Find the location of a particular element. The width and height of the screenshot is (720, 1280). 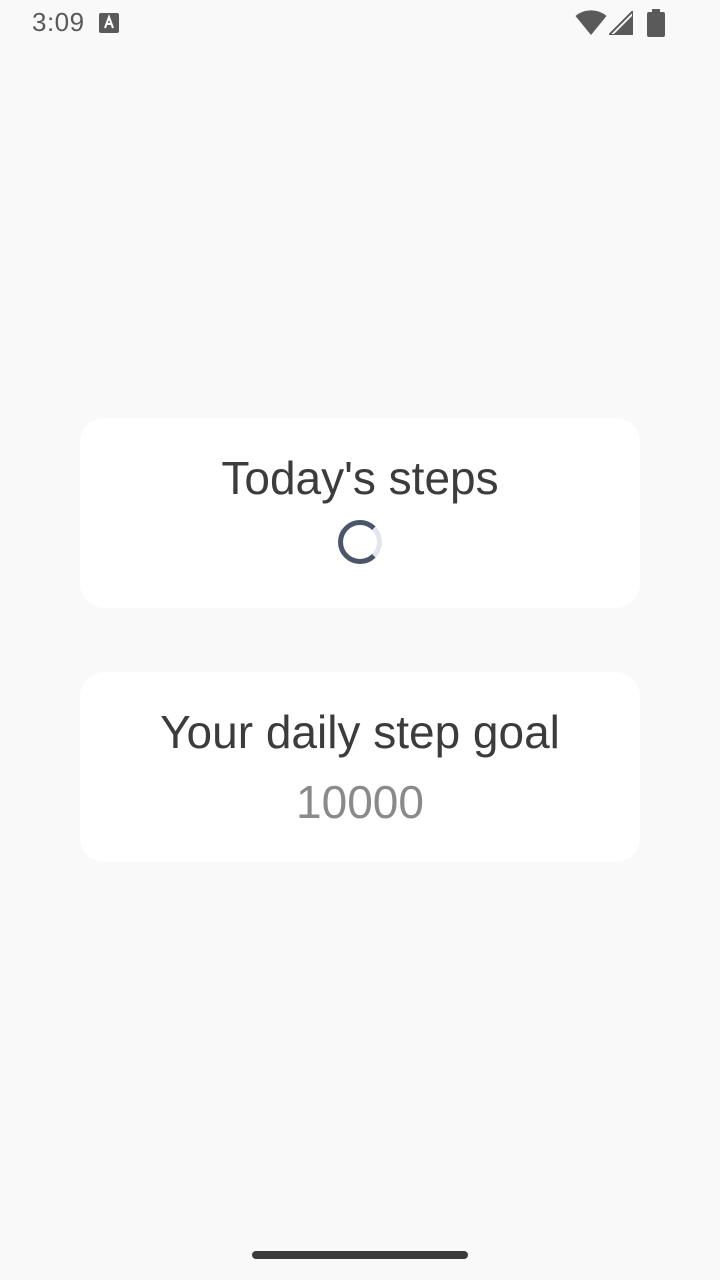

status-bar: 3:09 is located at coordinates (360, 24).